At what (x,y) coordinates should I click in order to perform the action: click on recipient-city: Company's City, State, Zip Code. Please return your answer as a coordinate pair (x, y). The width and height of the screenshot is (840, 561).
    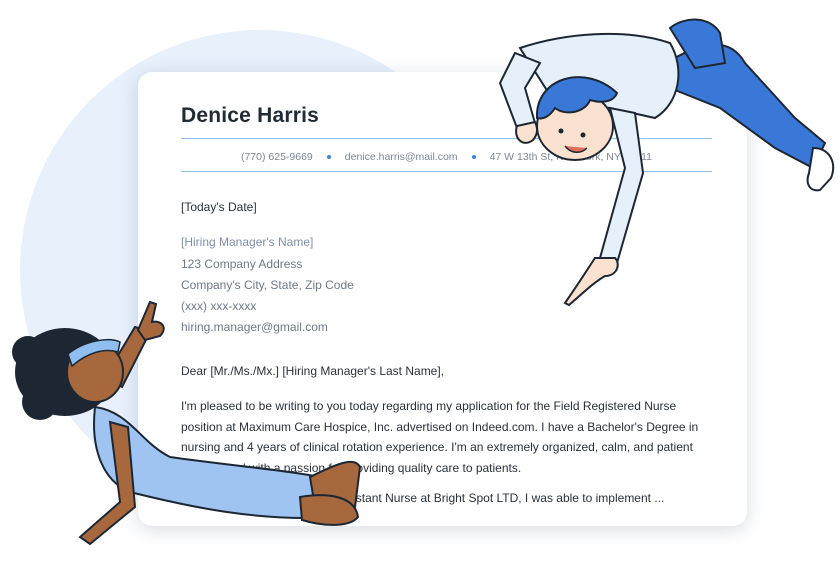
    Looking at the image, I should click on (267, 285).